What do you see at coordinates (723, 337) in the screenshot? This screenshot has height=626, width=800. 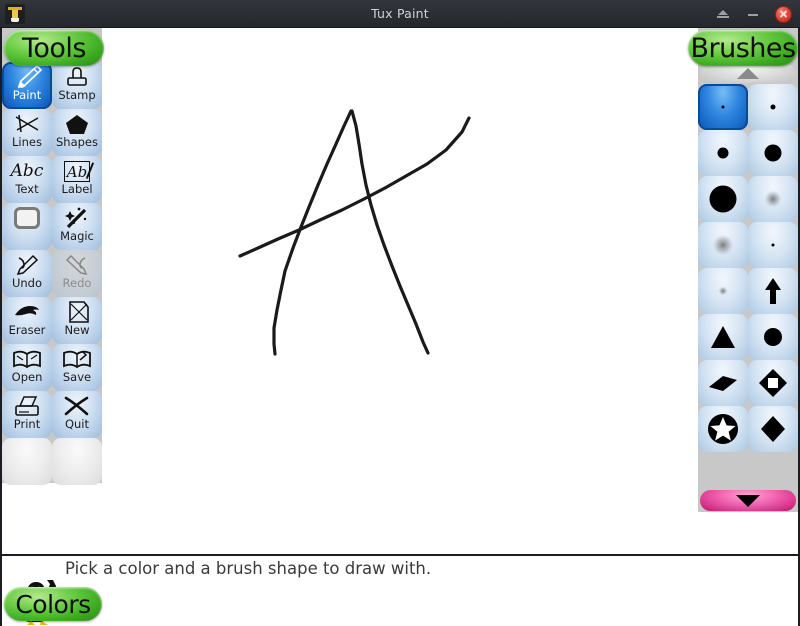 I see `brush-triangle` at bounding box center [723, 337].